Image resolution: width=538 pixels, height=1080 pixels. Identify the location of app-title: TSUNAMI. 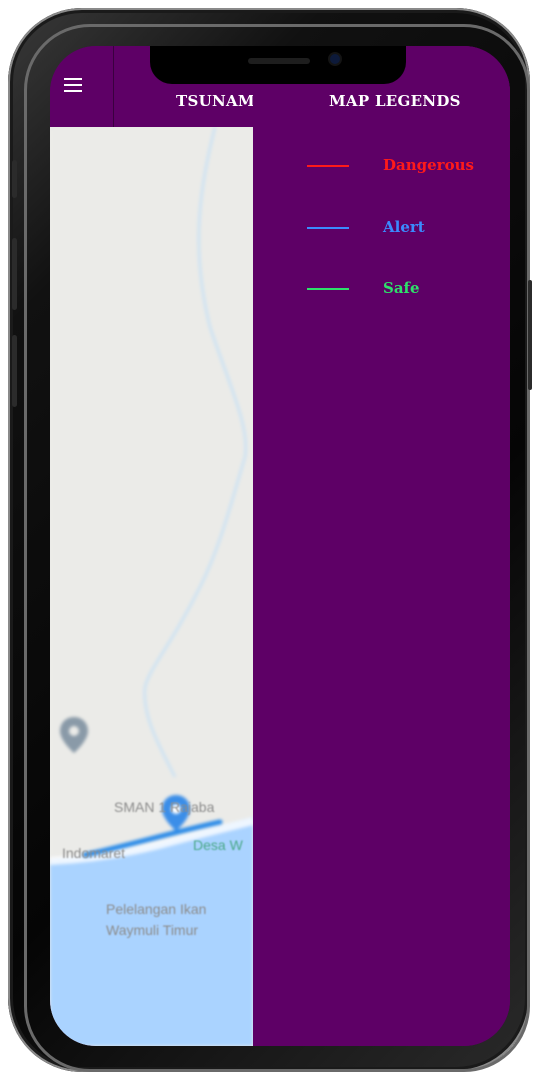
(219, 101).